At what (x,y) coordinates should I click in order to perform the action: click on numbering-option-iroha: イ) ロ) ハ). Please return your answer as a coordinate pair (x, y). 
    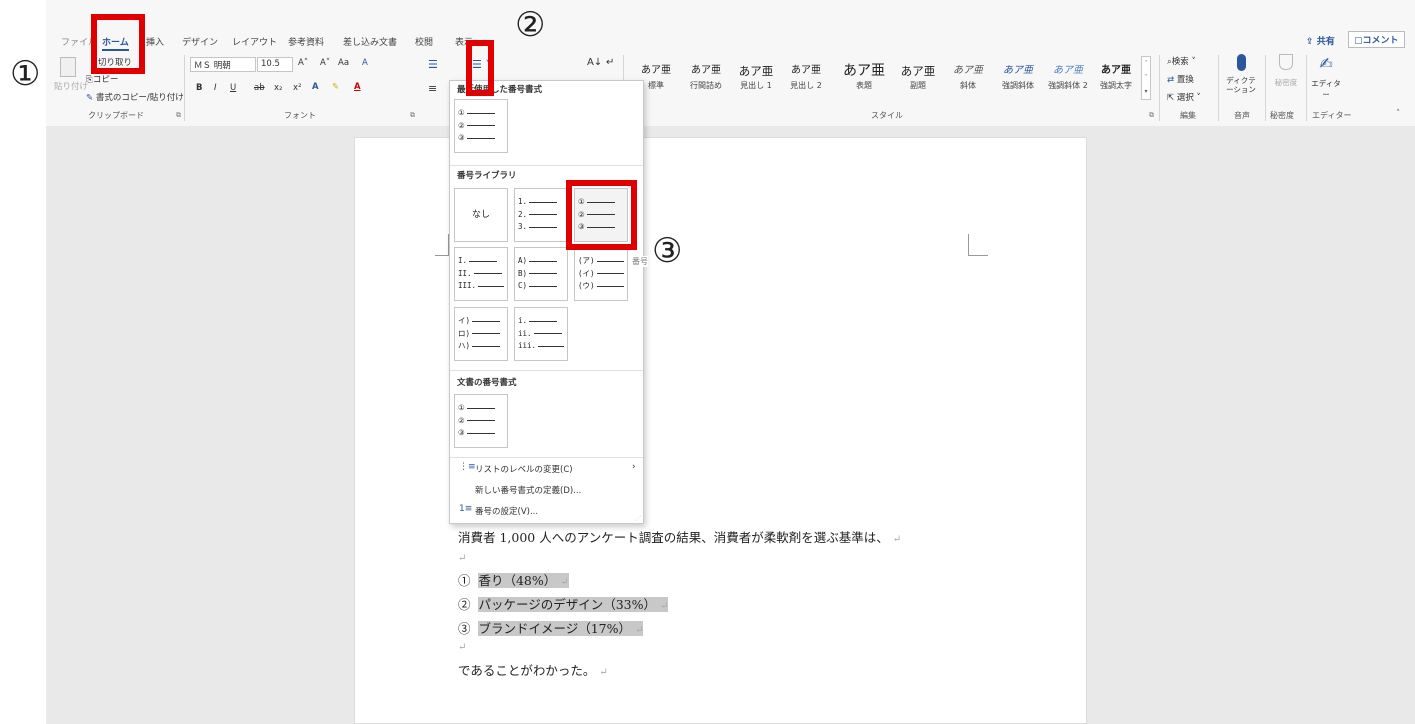
    Looking at the image, I should click on (481, 334).